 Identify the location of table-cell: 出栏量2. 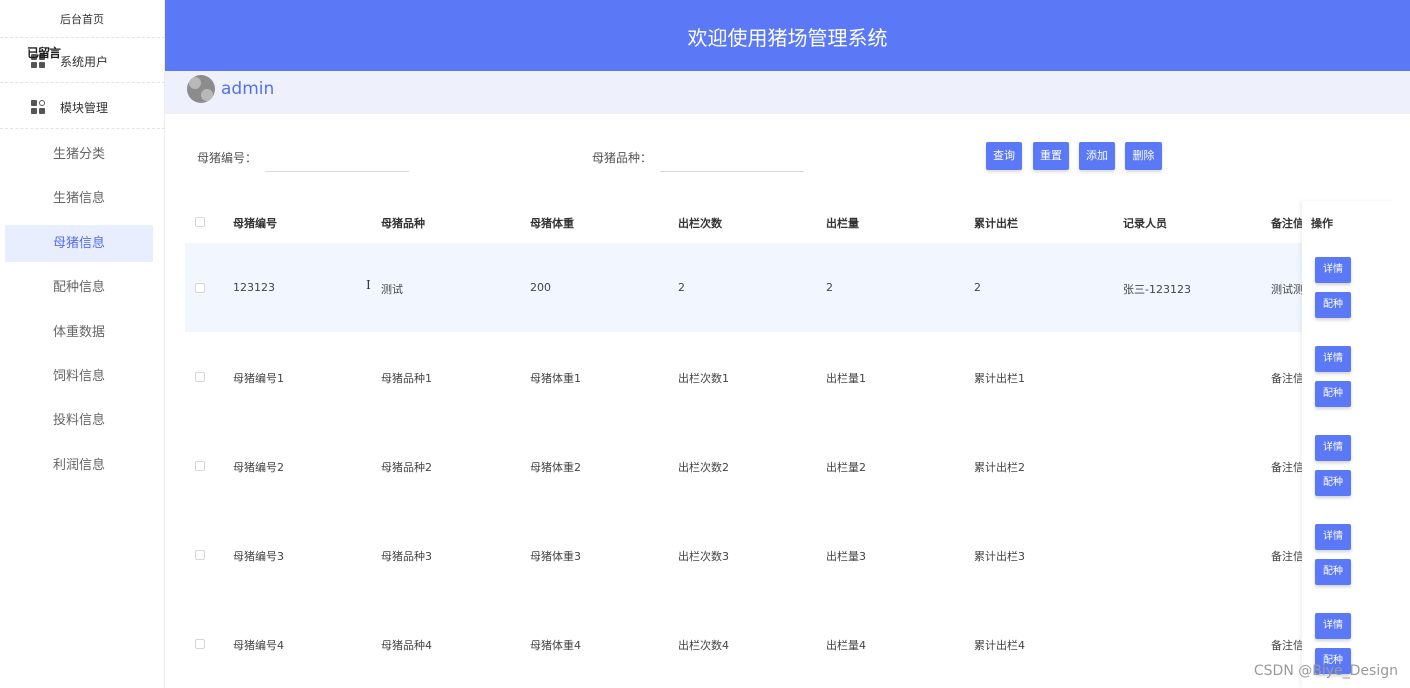
(846, 467).